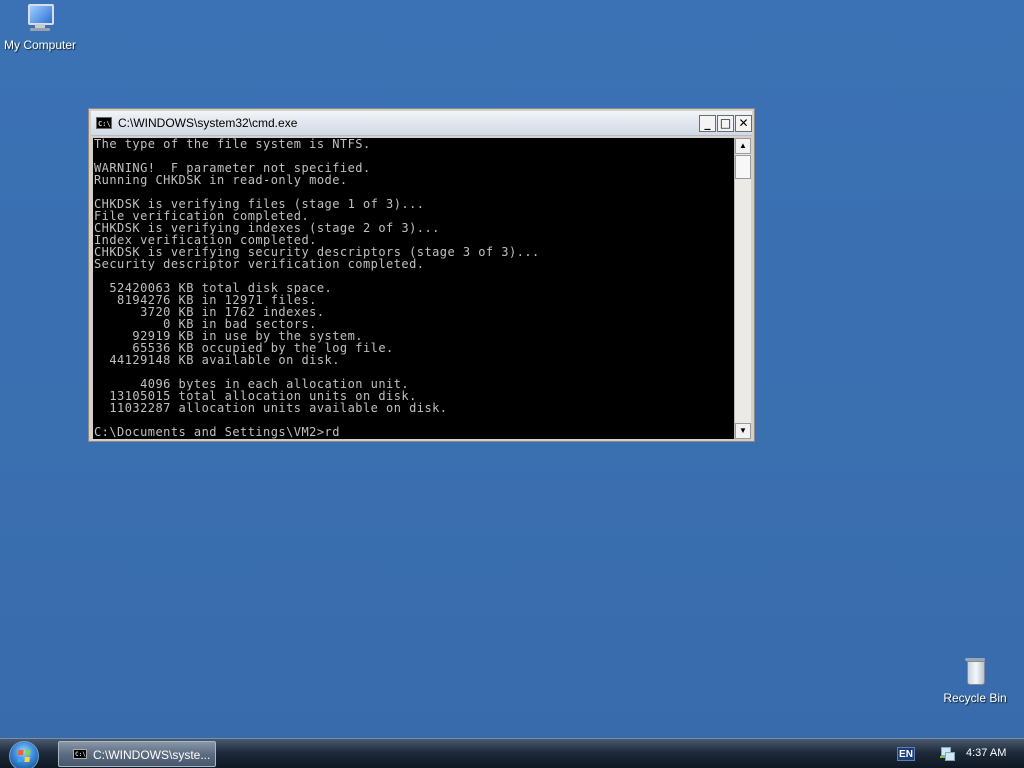 Image resolution: width=1024 pixels, height=768 pixels. Describe the element at coordinates (725, 123) in the screenshot. I see `maximize-button: □` at that location.